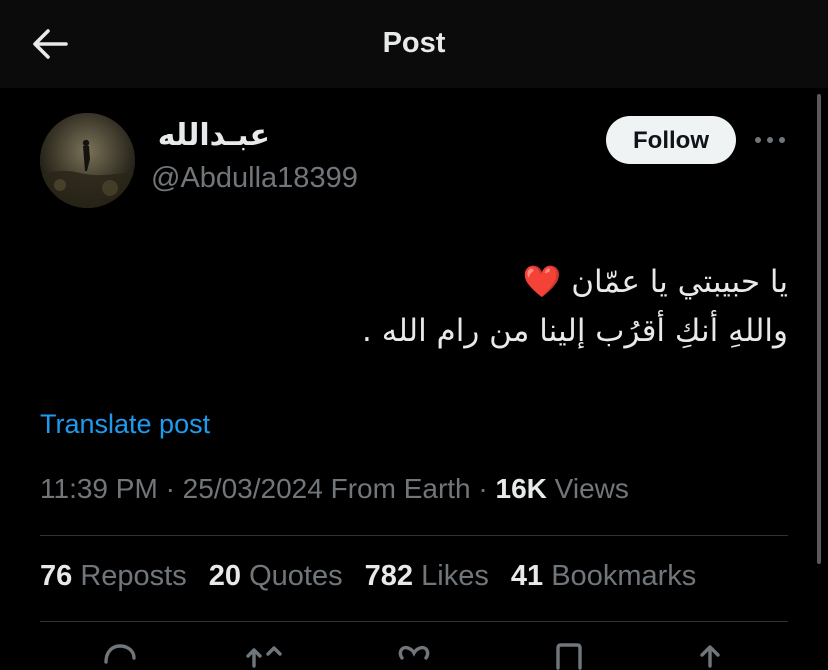 The height and width of the screenshot is (670, 828). What do you see at coordinates (253, 488) in the screenshot?
I see `post-date: 25/03/2024` at bounding box center [253, 488].